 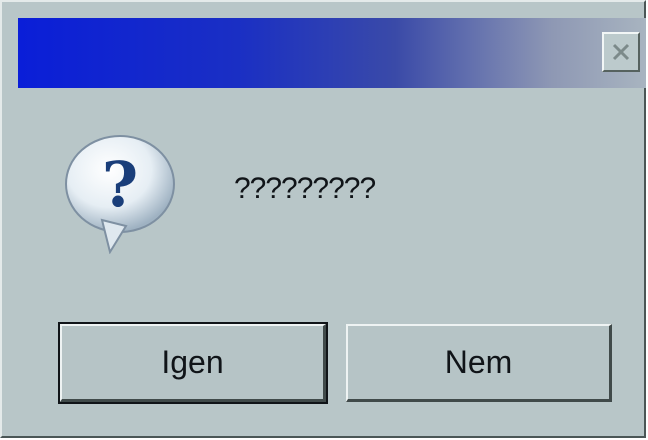 I want to click on yes-button: Igen, so click(x=193, y=363).